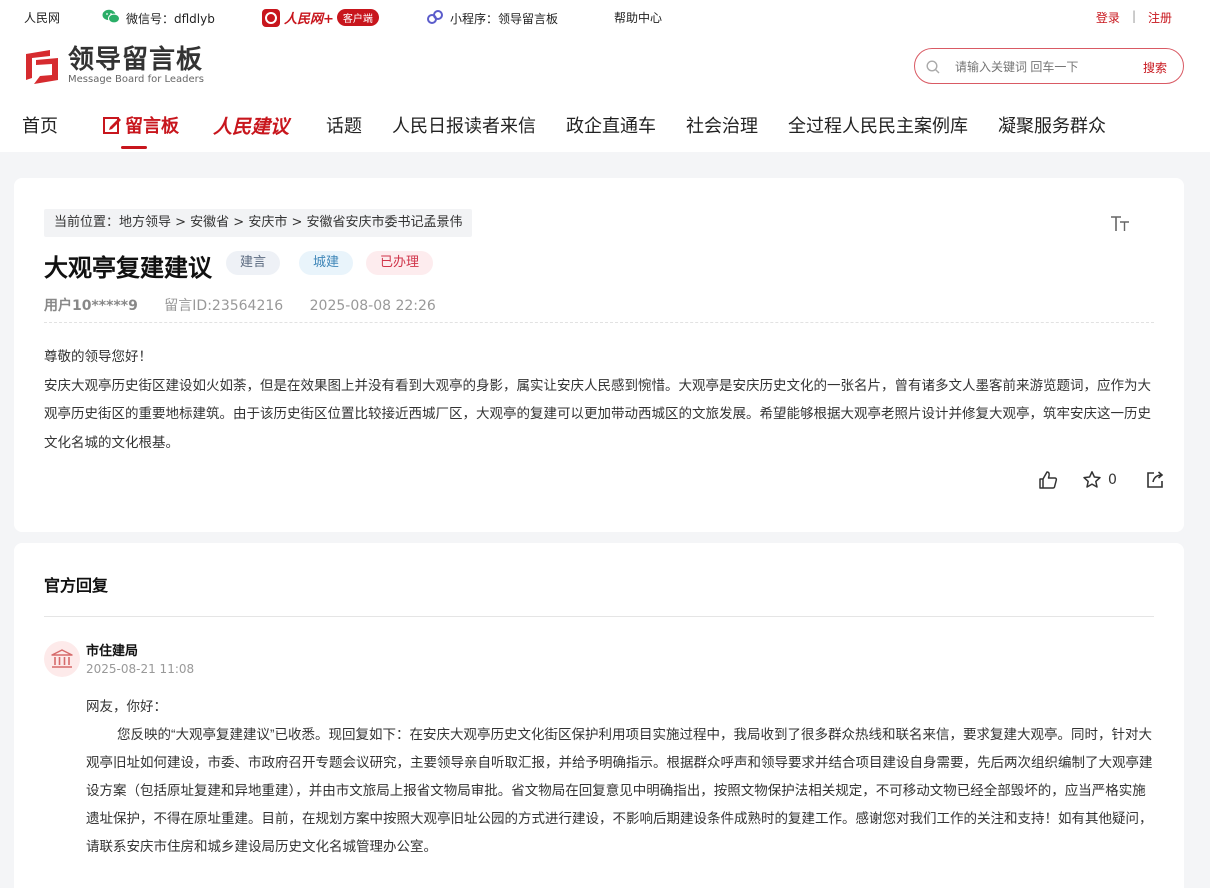 The image size is (1210, 888). What do you see at coordinates (224, 306) in the screenshot?
I see `message-id: 留言ID:23564216` at bounding box center [224, 306].